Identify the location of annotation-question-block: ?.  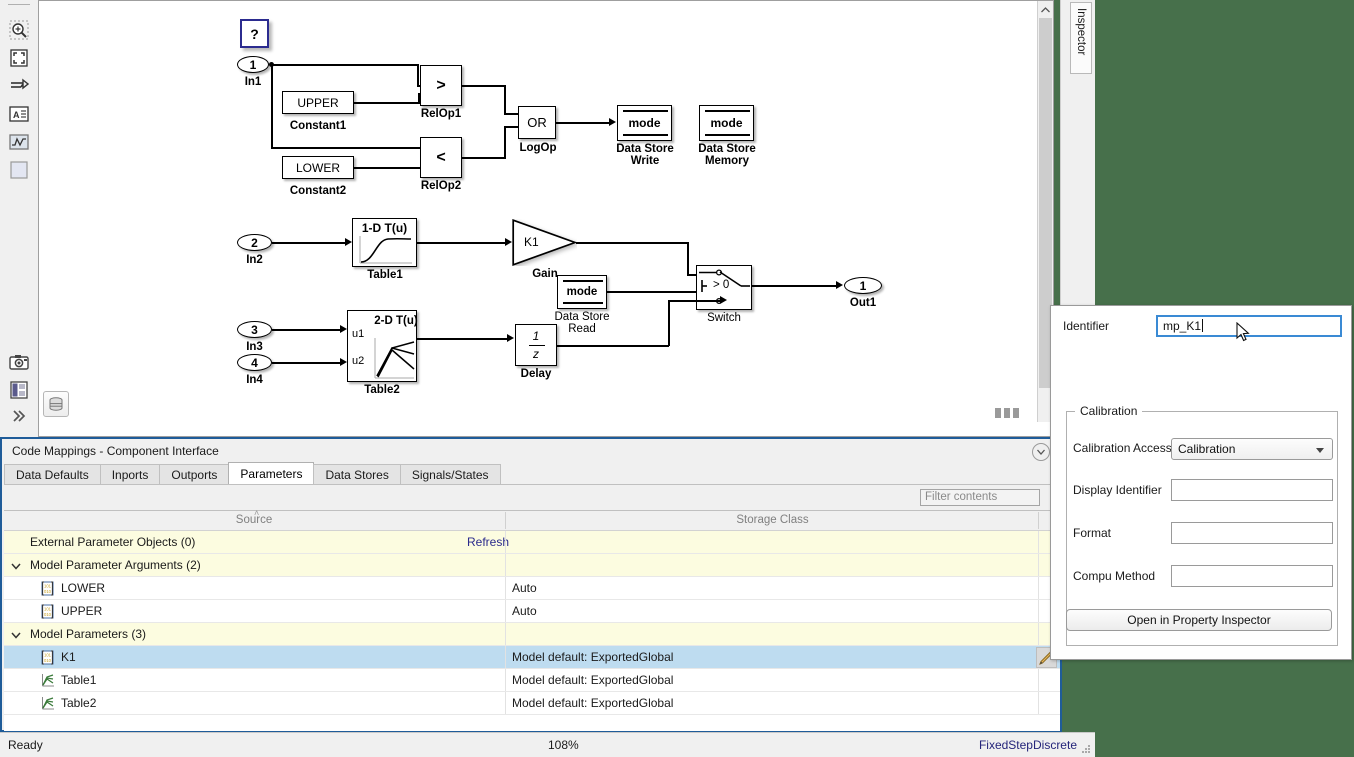
(254, 33).